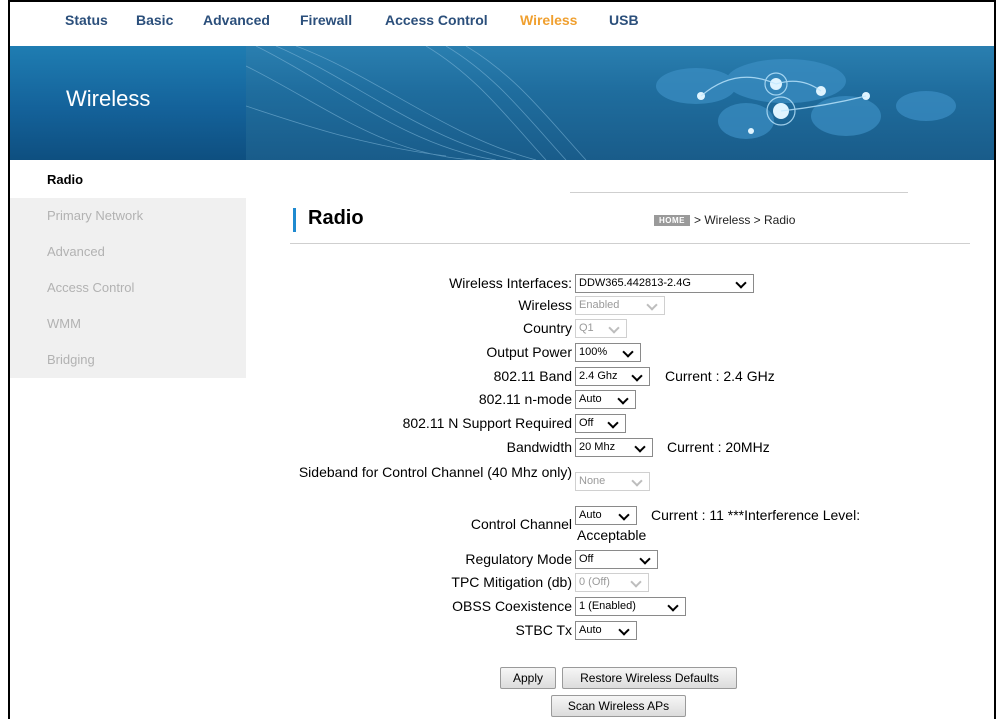 The width and height of the screenshot is (999, 719). I want to click on row-obss-coexistence: OBSS Coexistence 1 (Enabled), so click(499, 607).